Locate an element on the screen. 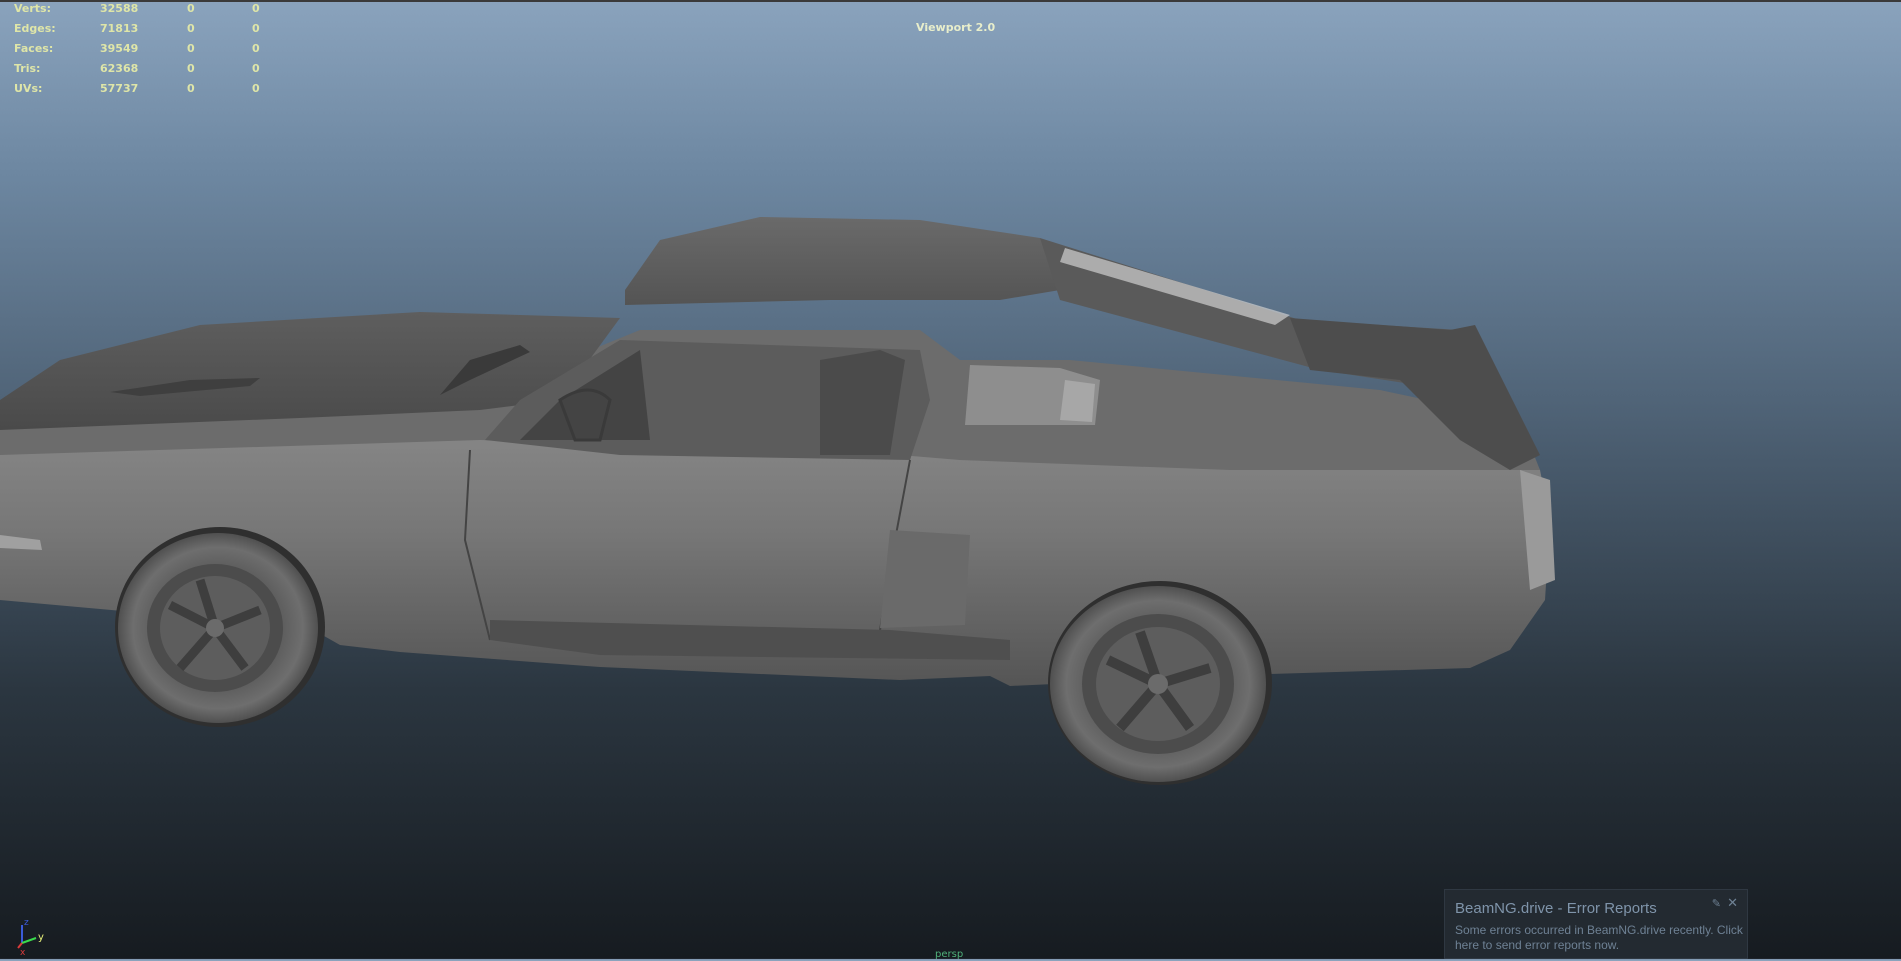 This screenshot has width=1901, height=961. pin-icon: ✎ is located at coordinates (1716, 903).